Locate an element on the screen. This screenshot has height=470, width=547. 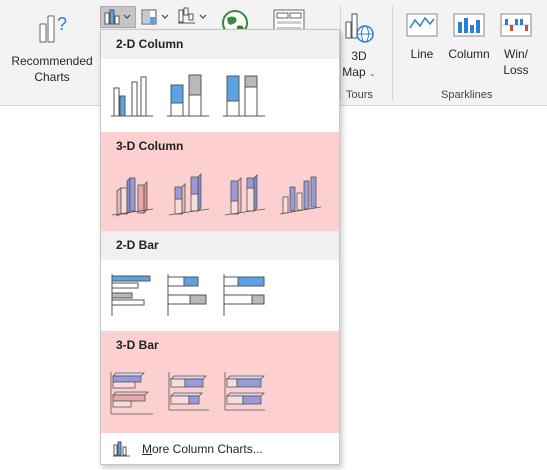
100-stacked-column-icon is located at coordinates (244, 96).